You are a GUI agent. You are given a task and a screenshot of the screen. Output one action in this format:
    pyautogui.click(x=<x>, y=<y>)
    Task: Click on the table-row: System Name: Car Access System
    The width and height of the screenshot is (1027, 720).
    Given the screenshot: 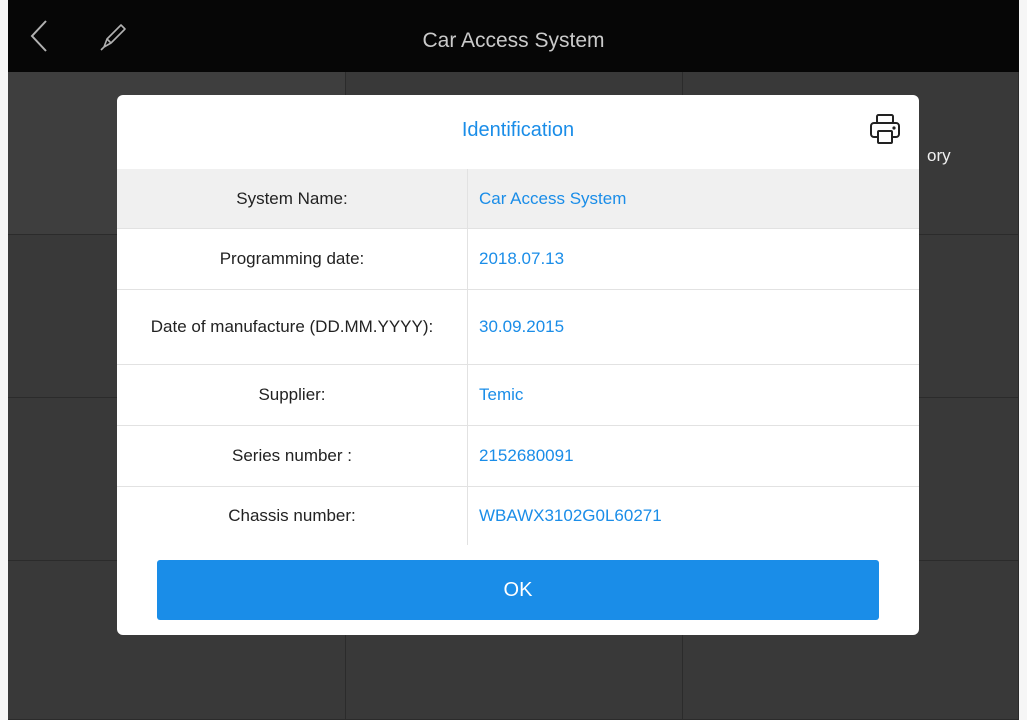 What is the action you would take?
    pyautogui.click(x=518, y=199)
    